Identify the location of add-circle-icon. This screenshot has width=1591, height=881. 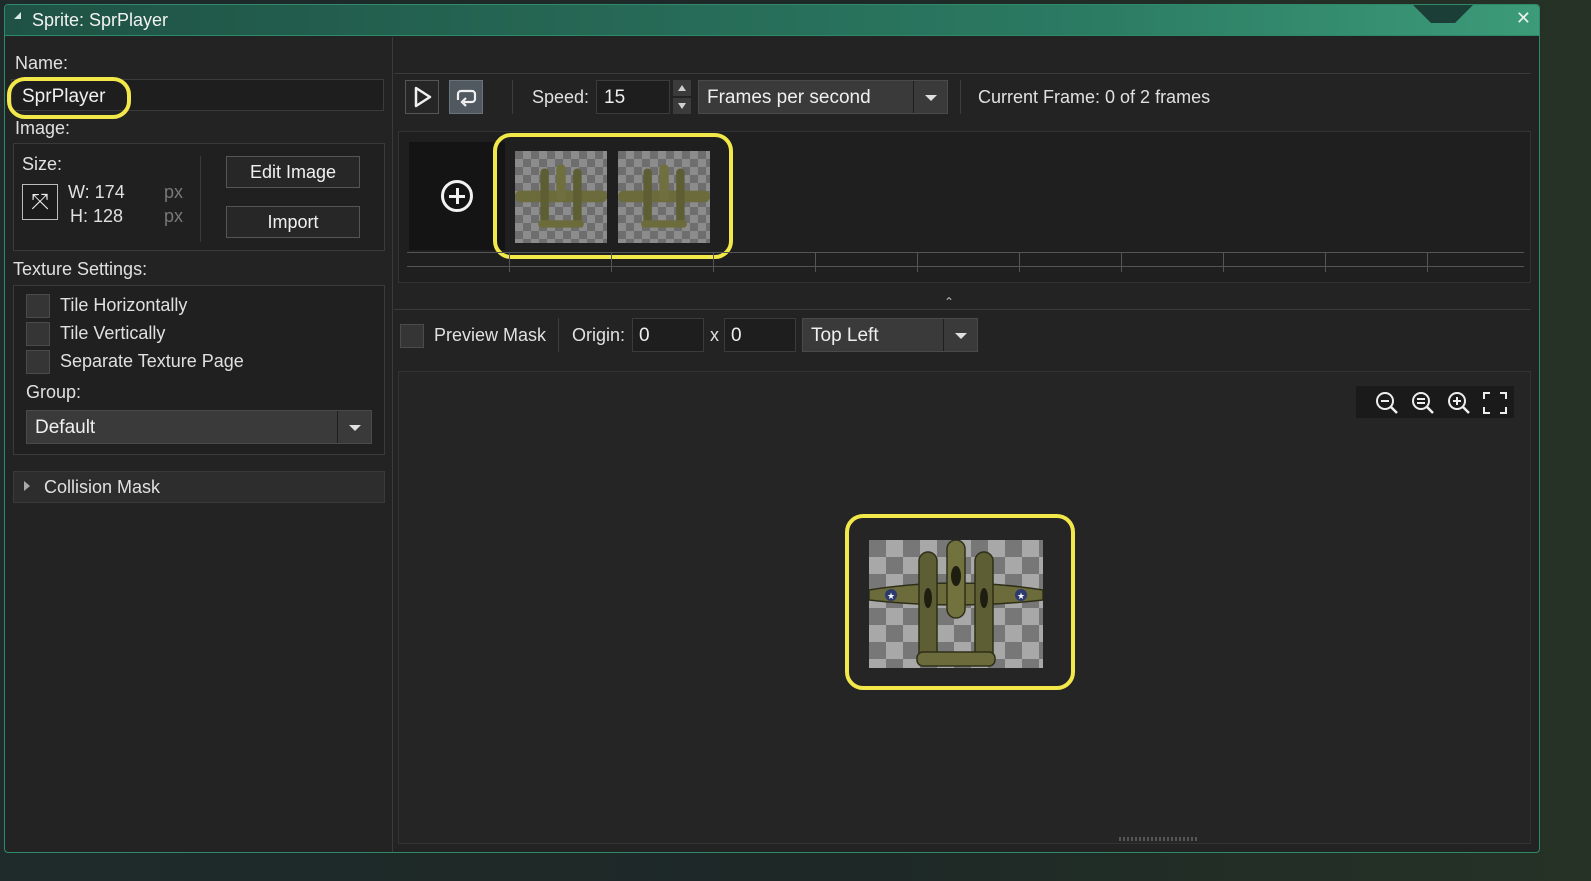
(457, 196).